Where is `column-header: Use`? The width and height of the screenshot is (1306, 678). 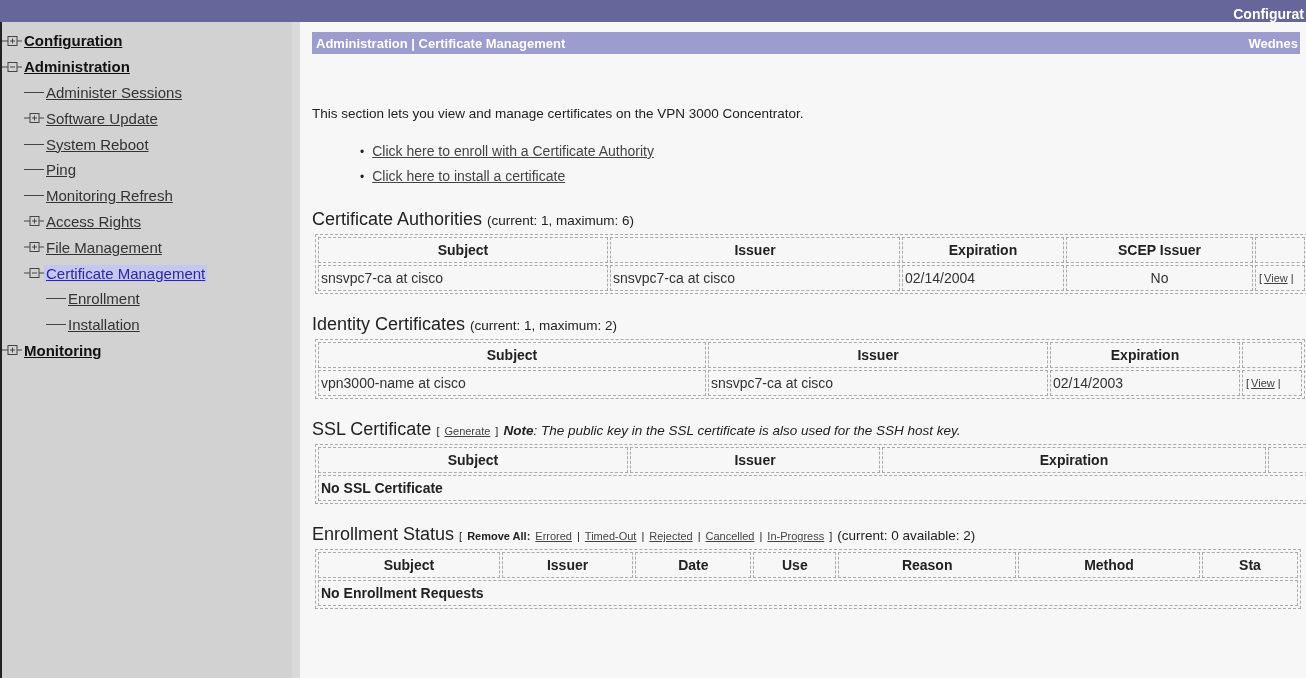
column-header: Use is located at coordinates (795, 565).